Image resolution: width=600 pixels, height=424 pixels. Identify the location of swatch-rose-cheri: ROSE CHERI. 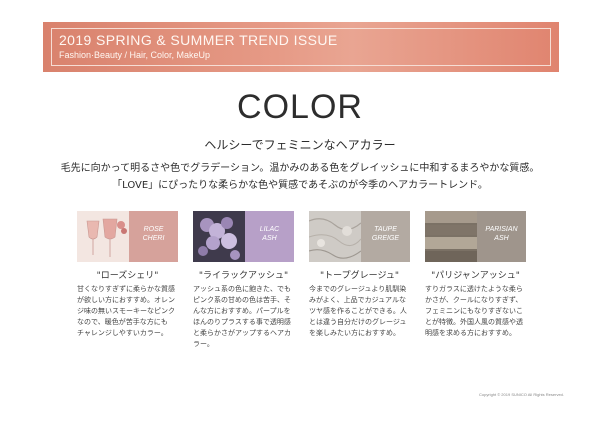
(127, 236).